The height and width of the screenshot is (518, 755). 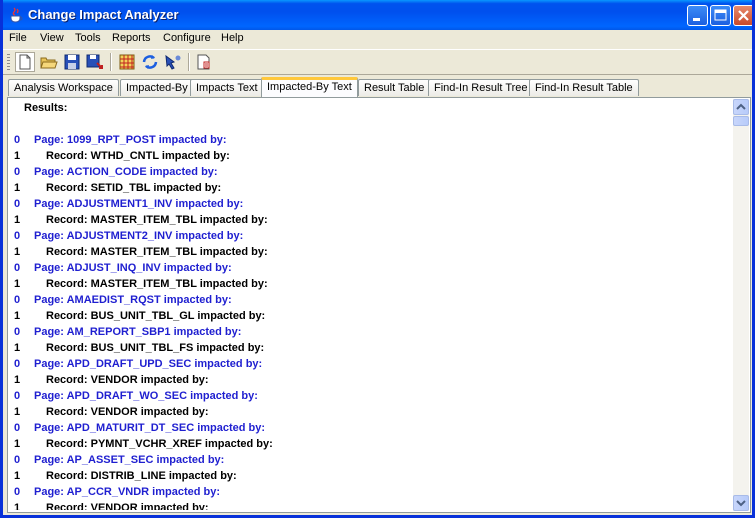 I want to click on chevron-down-icon, so click(x=741, y=503).